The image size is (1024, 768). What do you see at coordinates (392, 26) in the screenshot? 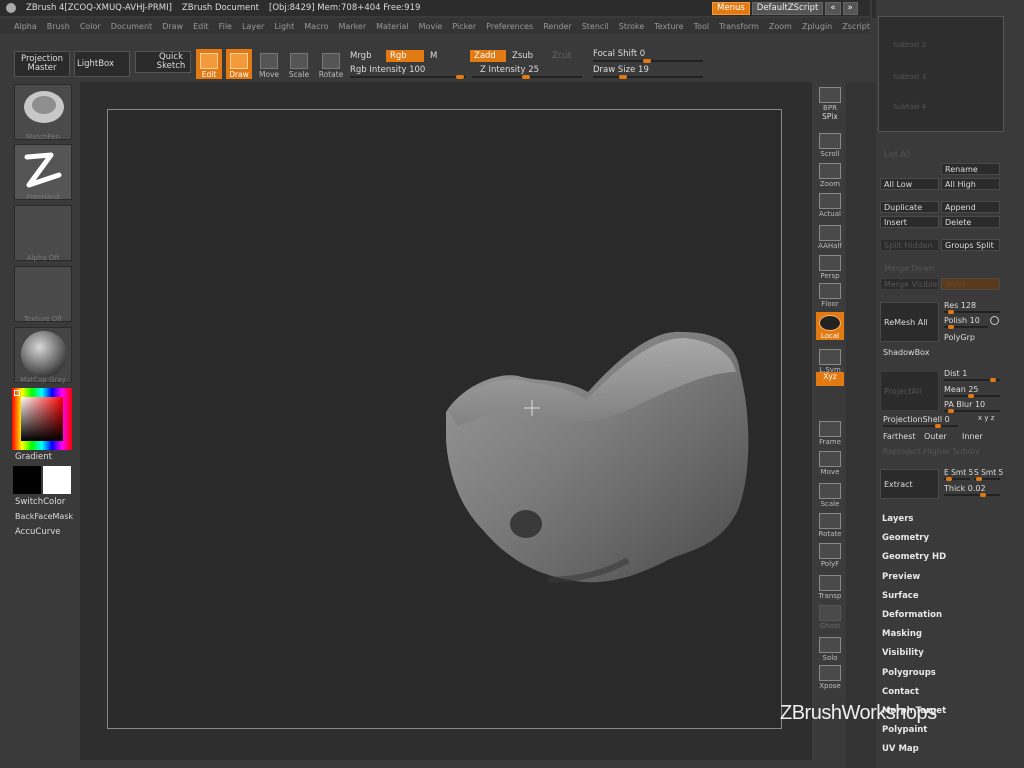
I see `menu-material: Material` at bounding box center [392, 26].